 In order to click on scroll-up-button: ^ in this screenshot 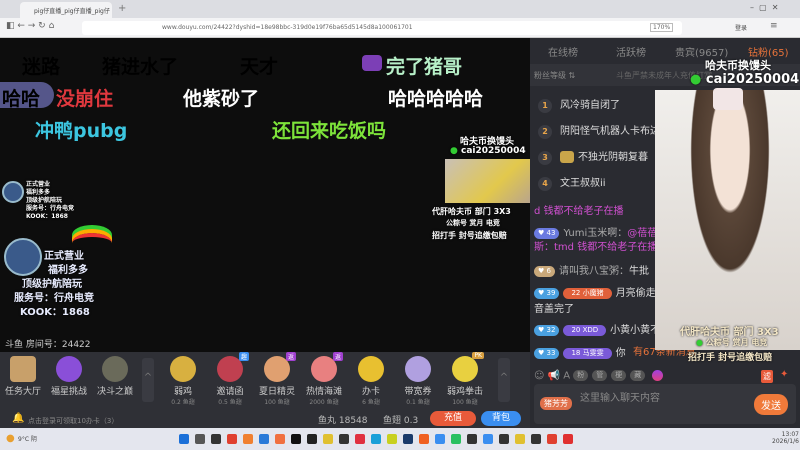, I will do `click(148, 380)`.